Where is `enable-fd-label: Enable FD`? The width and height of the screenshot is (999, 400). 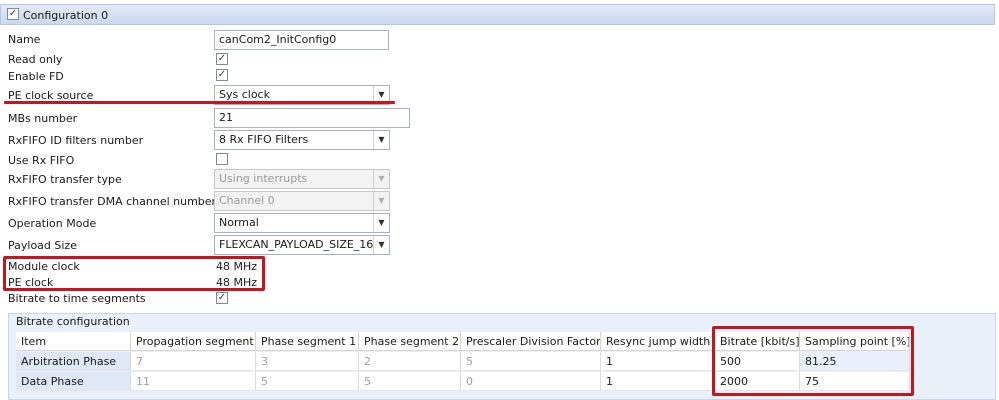 enable-fd-label: Enable FD is located at coordinates (36, 76).